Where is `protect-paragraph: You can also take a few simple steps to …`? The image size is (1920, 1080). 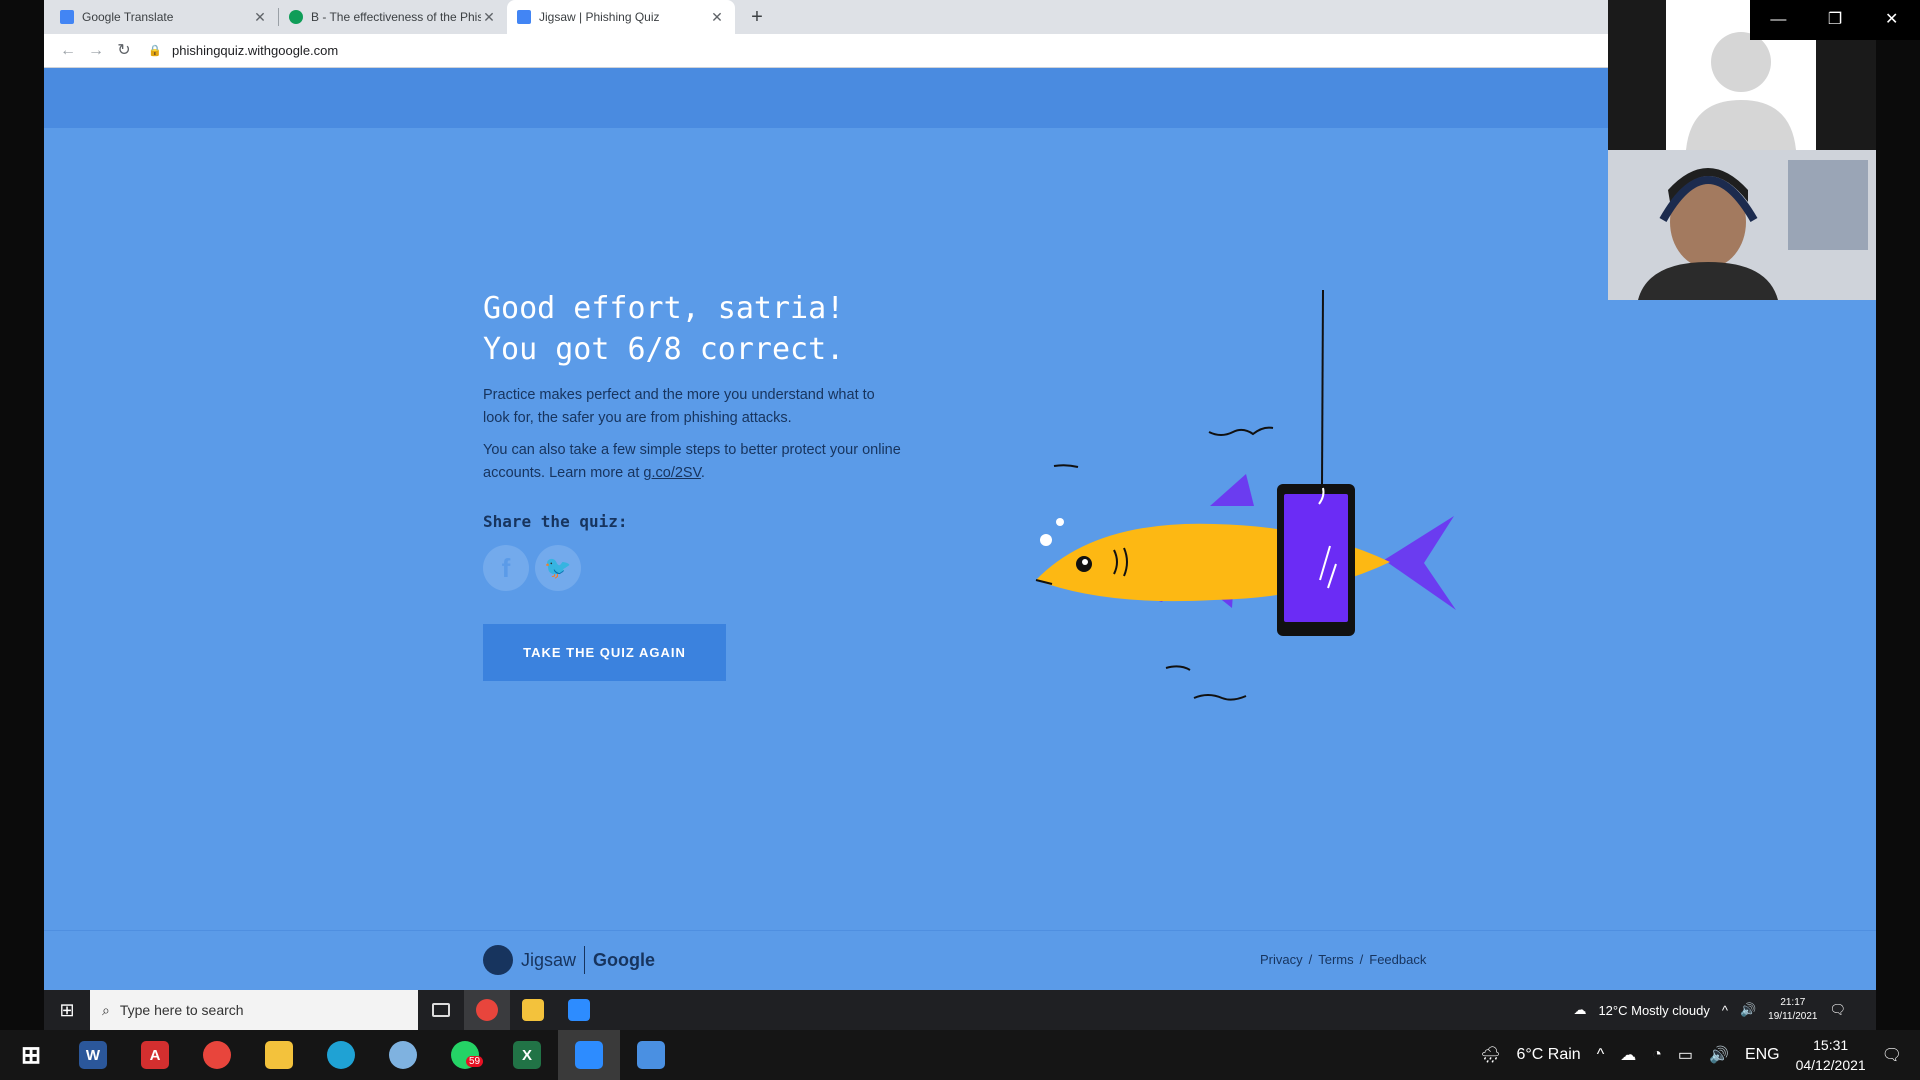
protect-paragraph: You can also take a few simple steps to … is located at coordinates (693, 462).